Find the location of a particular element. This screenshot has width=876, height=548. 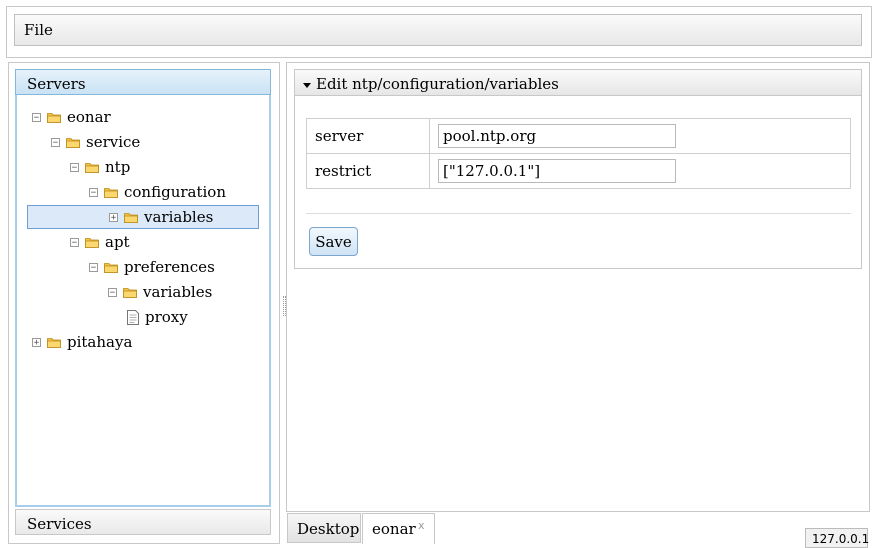

tree-node: − configuration is located at coordinates (157, 192).